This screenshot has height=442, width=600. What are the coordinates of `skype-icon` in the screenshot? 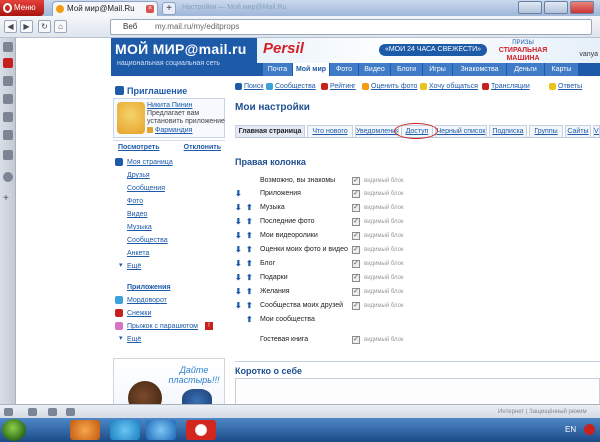 It's located at (125, 430).